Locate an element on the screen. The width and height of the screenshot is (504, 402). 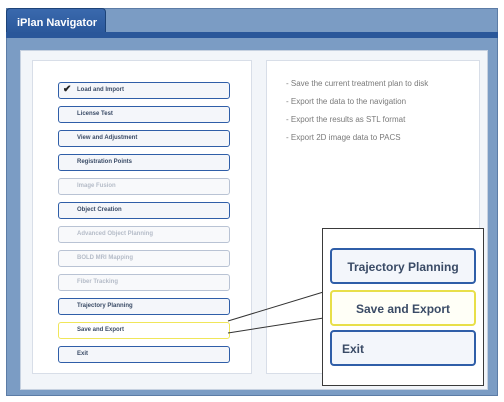
save-and-export-button-zoomed: Save and Export is located at coordinates (403, 308).